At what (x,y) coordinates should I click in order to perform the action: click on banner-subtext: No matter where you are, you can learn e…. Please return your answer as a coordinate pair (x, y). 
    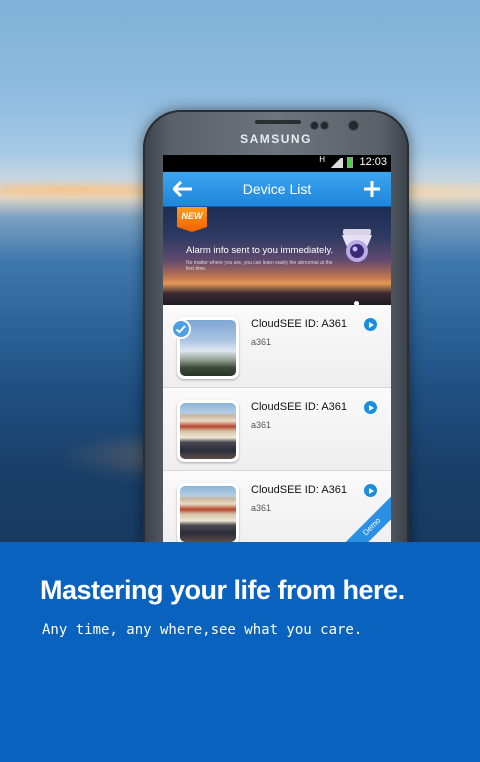
    Looking at the image, I should click on (259, 266).